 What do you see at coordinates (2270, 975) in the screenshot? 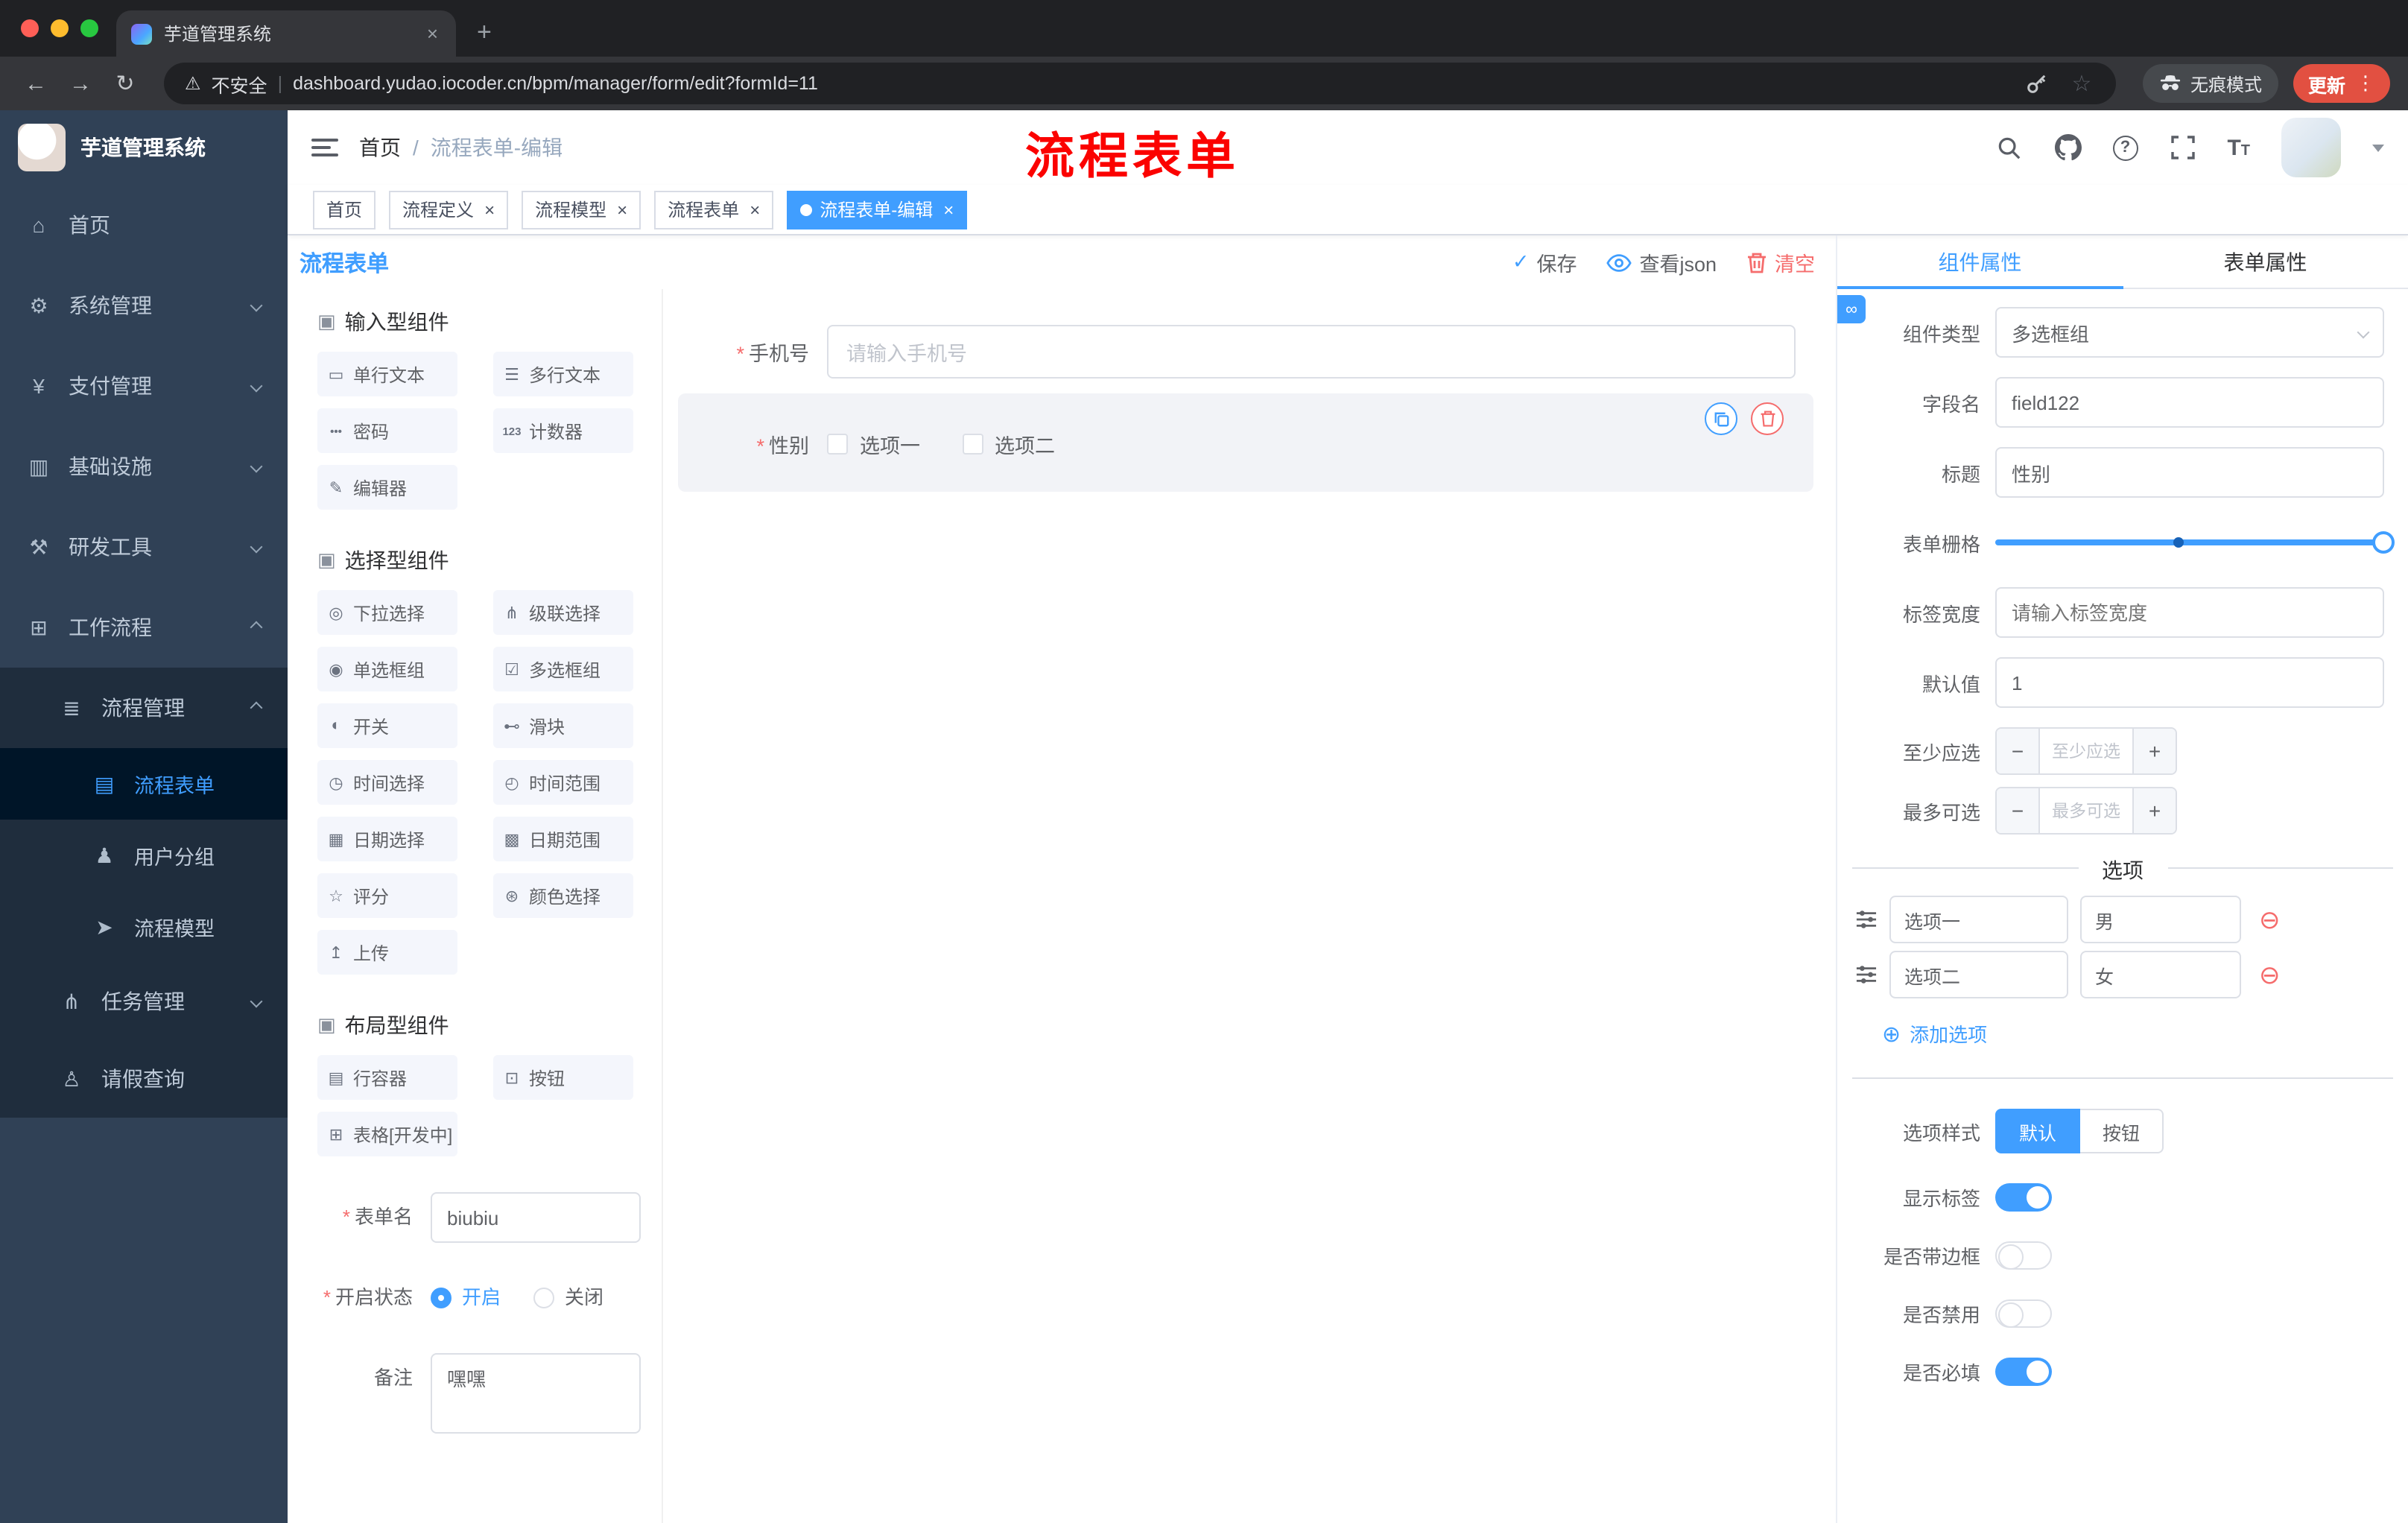
I see `remove-option-icon: ⊖` at bounding box center [2270, 975].